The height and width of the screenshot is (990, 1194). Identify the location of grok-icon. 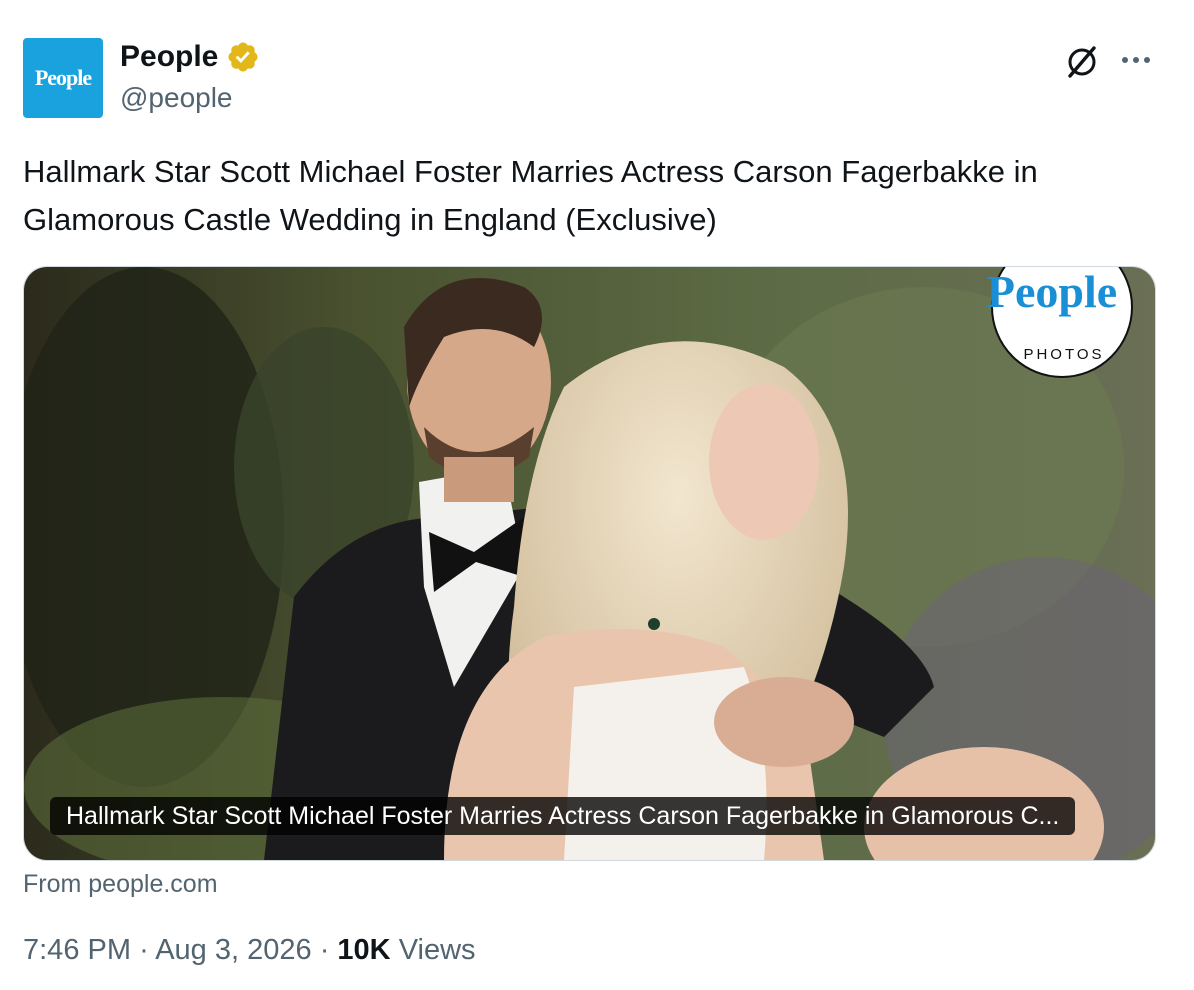
(1082, 62).